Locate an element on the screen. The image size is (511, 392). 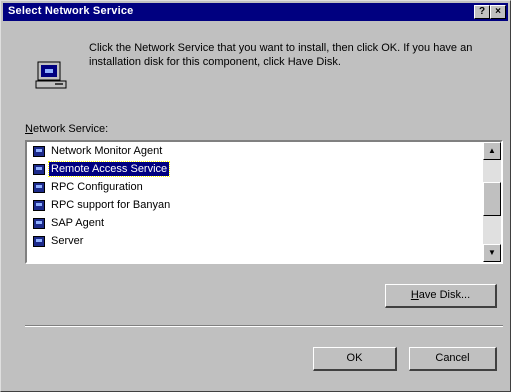
window-title: Select Network Service is located at coordinates (71, 11).